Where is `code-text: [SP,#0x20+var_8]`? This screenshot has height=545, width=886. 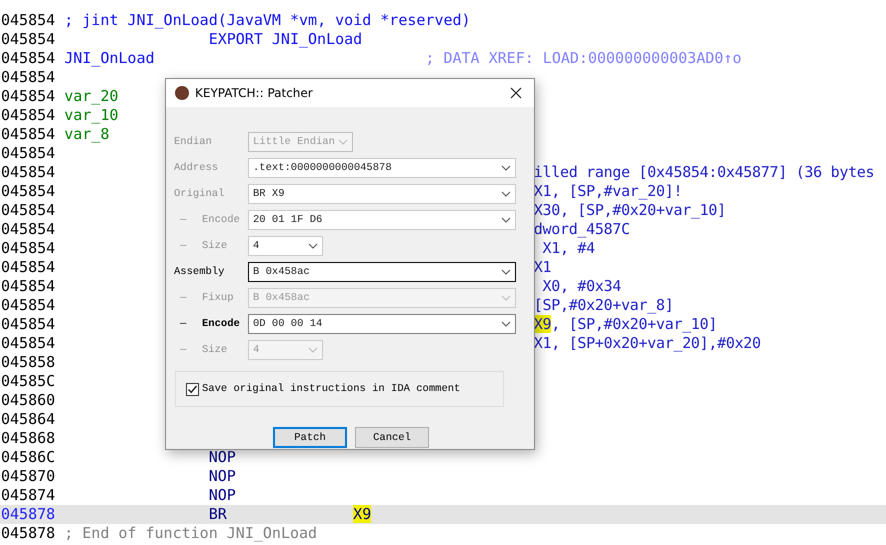
code-text: [SP,#0x20+var_8] is located at coordinates (604, 305).